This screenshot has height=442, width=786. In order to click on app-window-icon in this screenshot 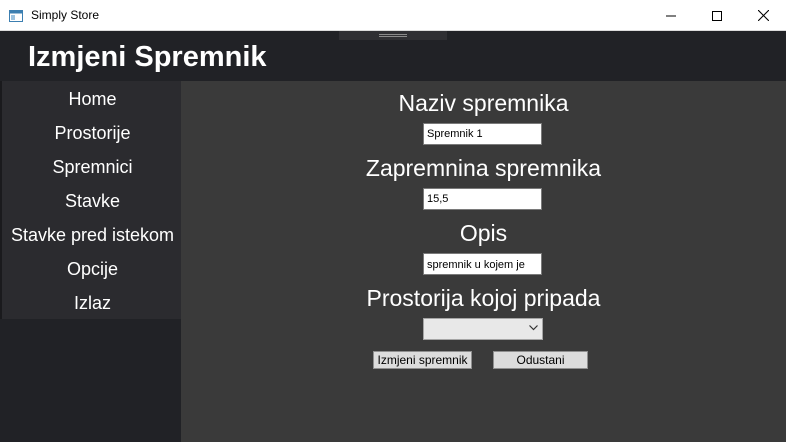, I will do `click(16, 15)`.